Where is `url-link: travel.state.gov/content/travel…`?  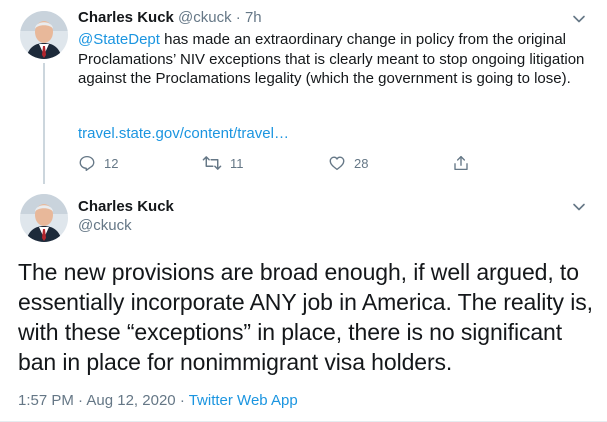
url-link: travel.state.gov/content/travel… is located at coordinates (183, 133).